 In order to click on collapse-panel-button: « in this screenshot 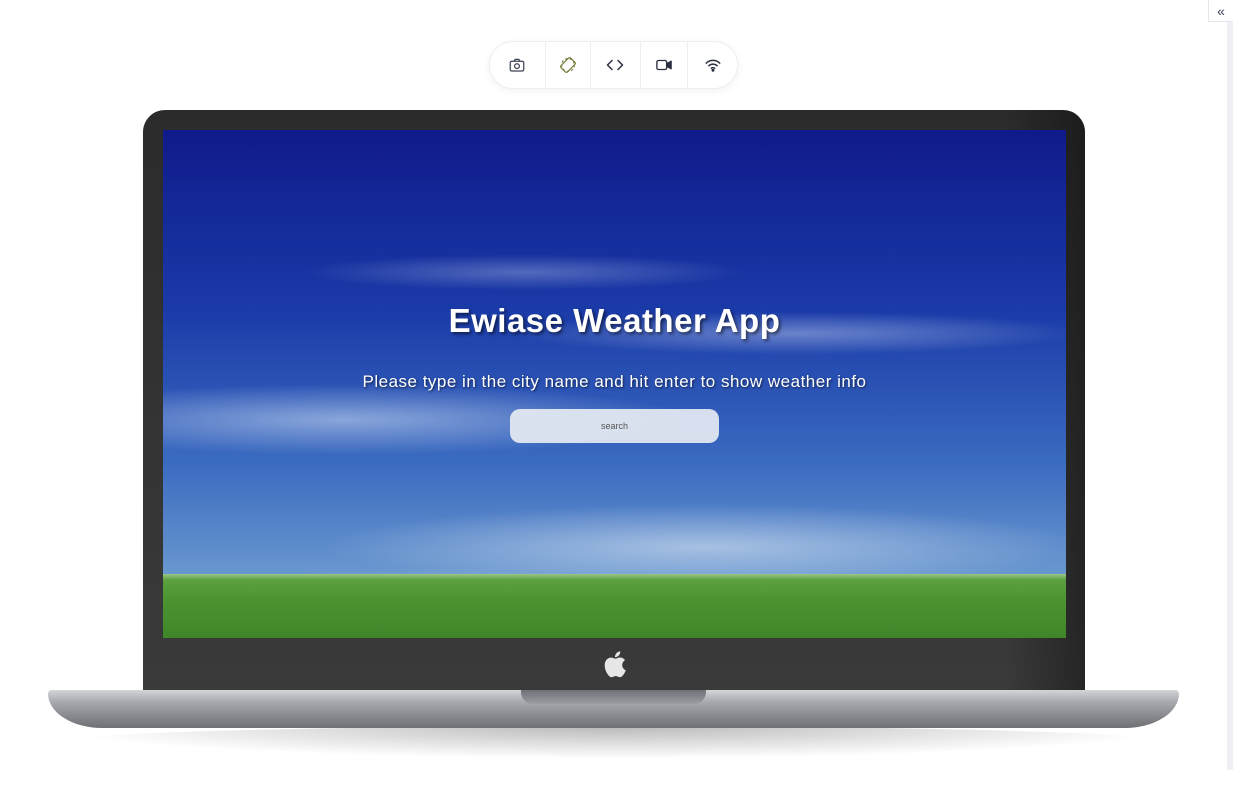, I will do `click(1220, 11)`.